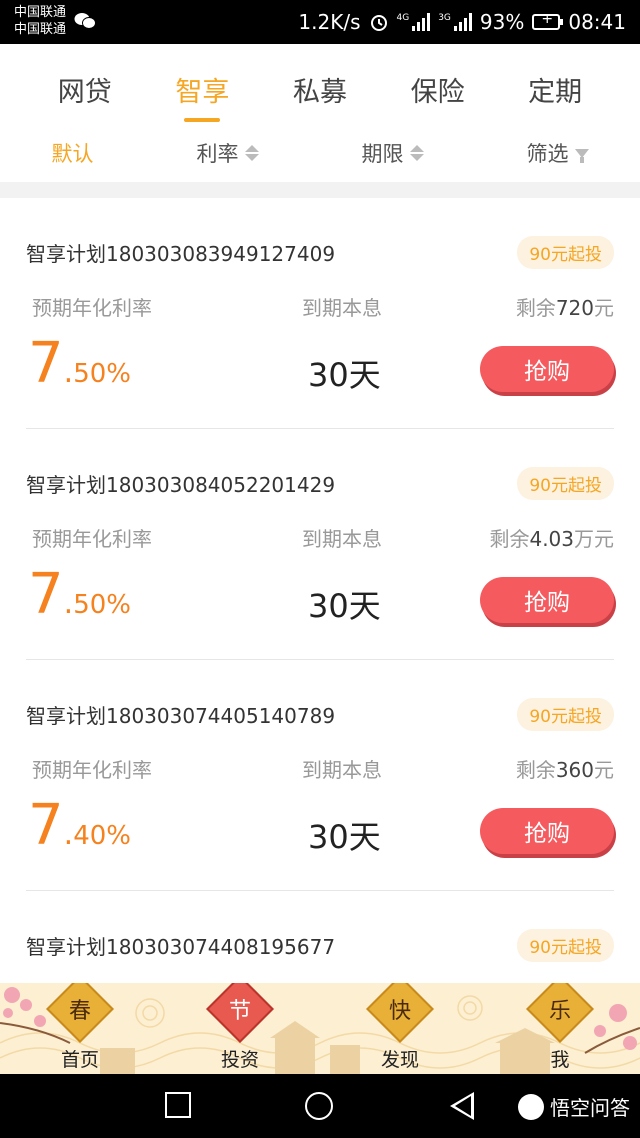  I want to click on plan-name: 智享计划180303074408195677, so click(181, 947).